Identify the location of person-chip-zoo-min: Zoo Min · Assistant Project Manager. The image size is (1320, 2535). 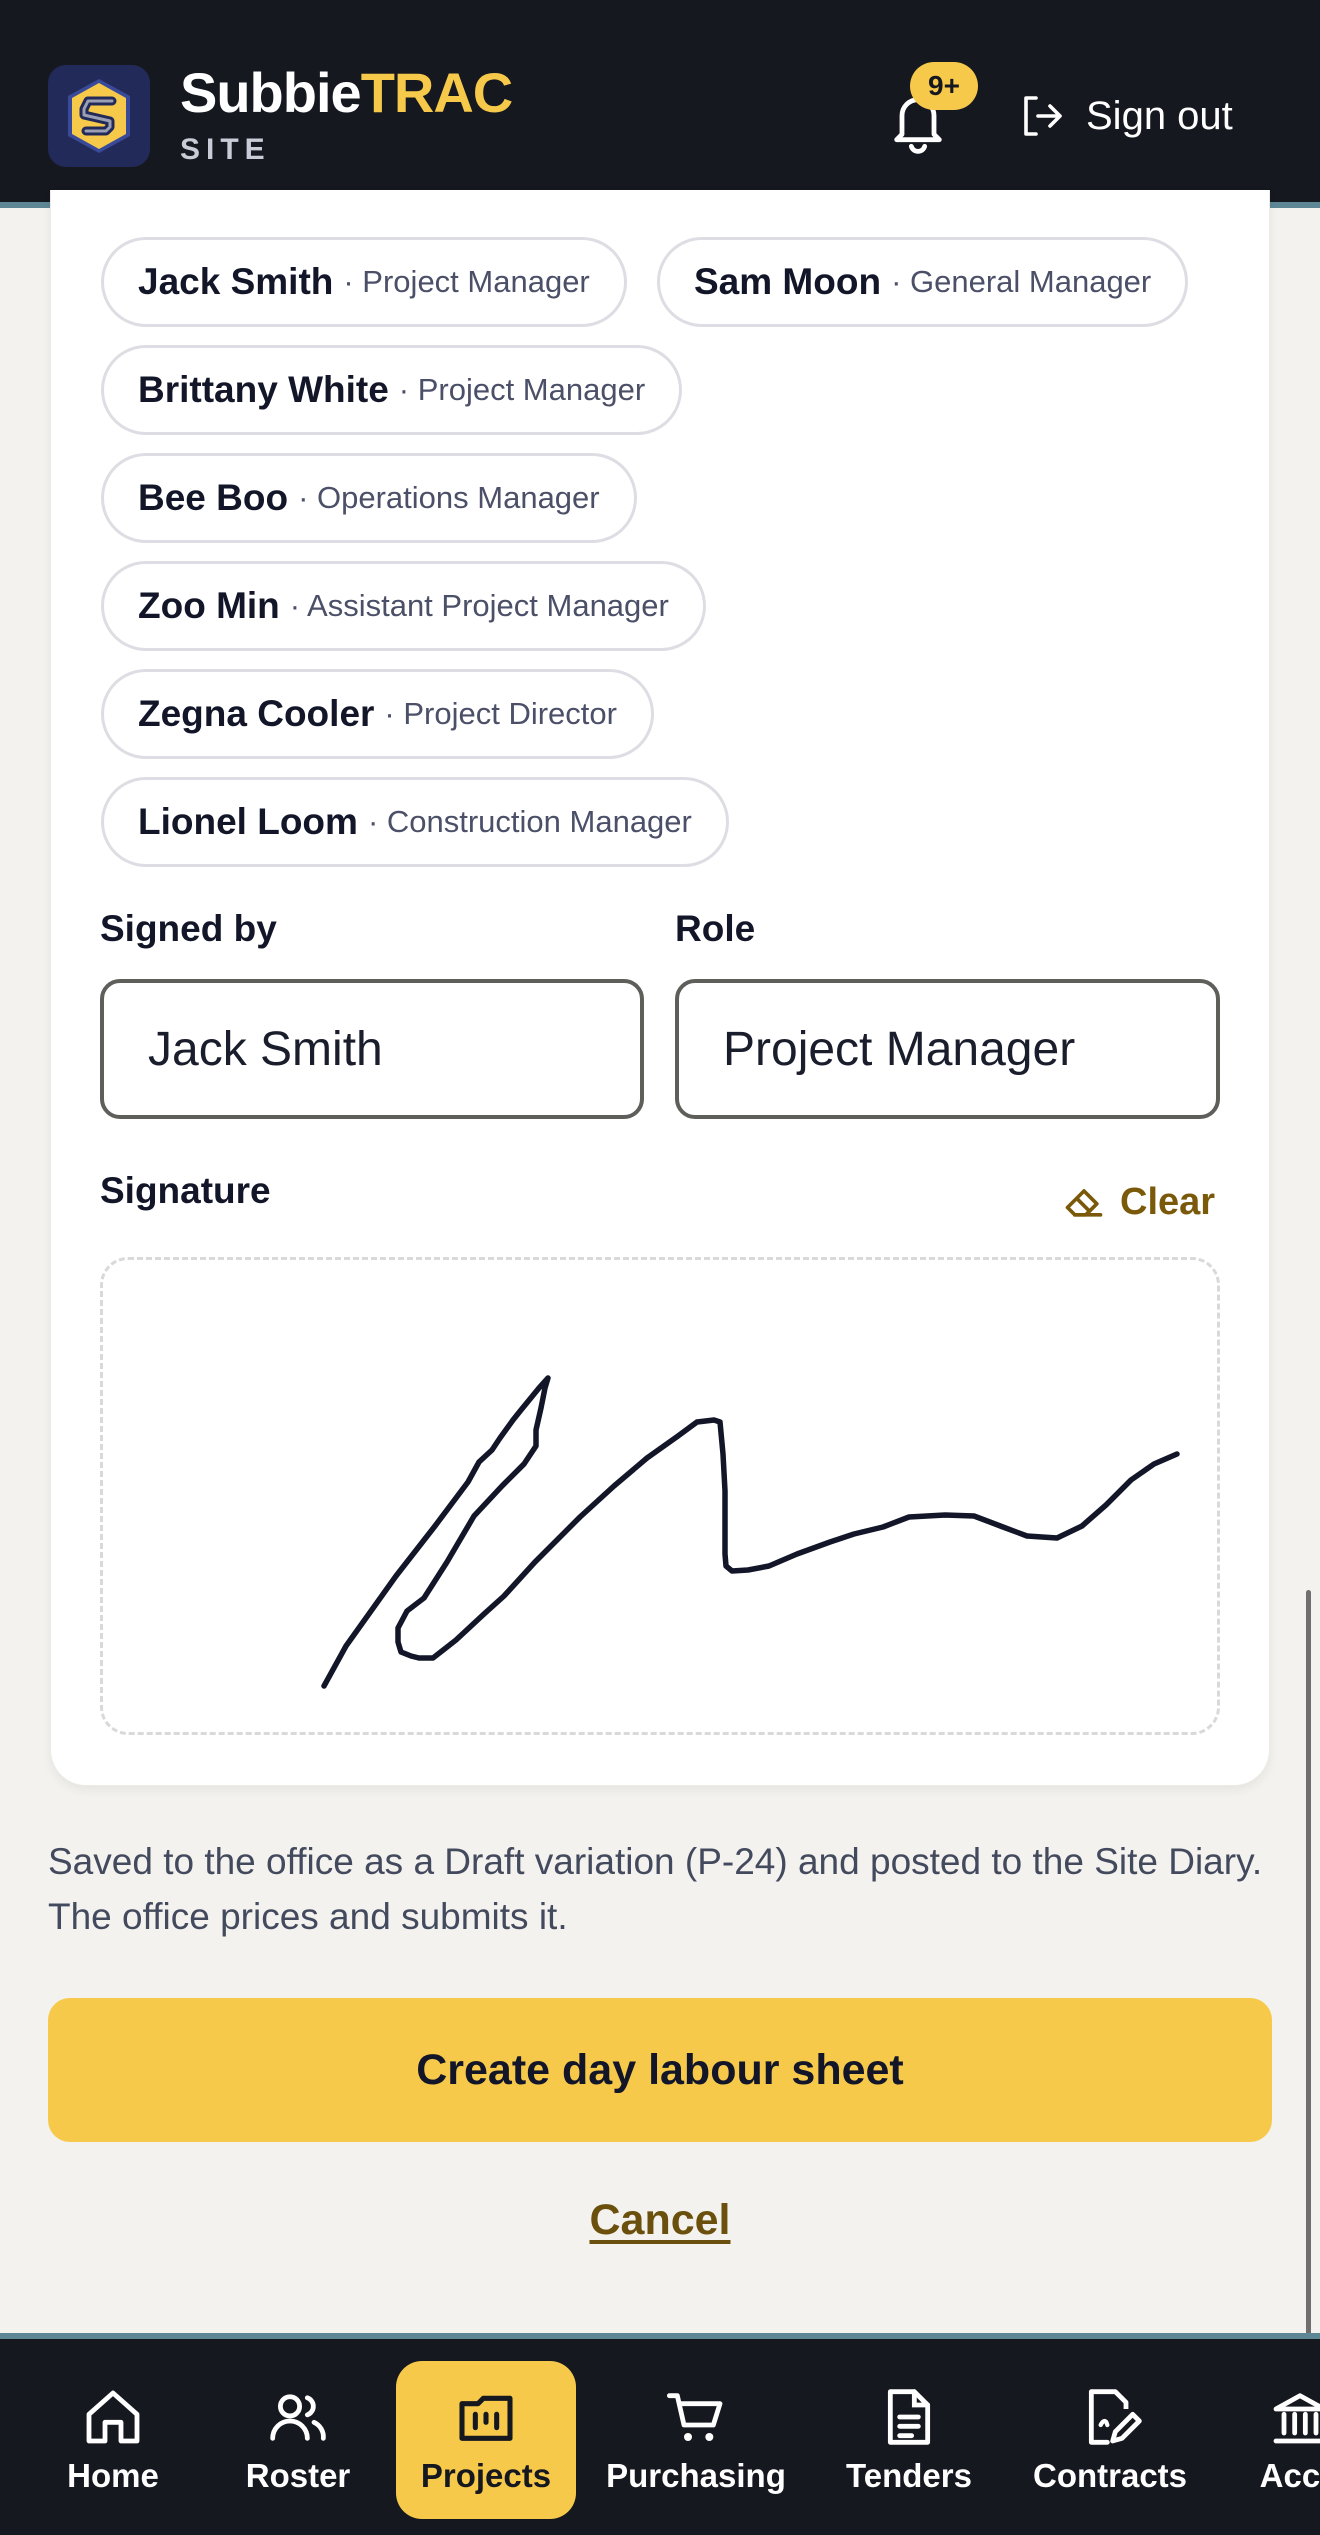
(403, 606).